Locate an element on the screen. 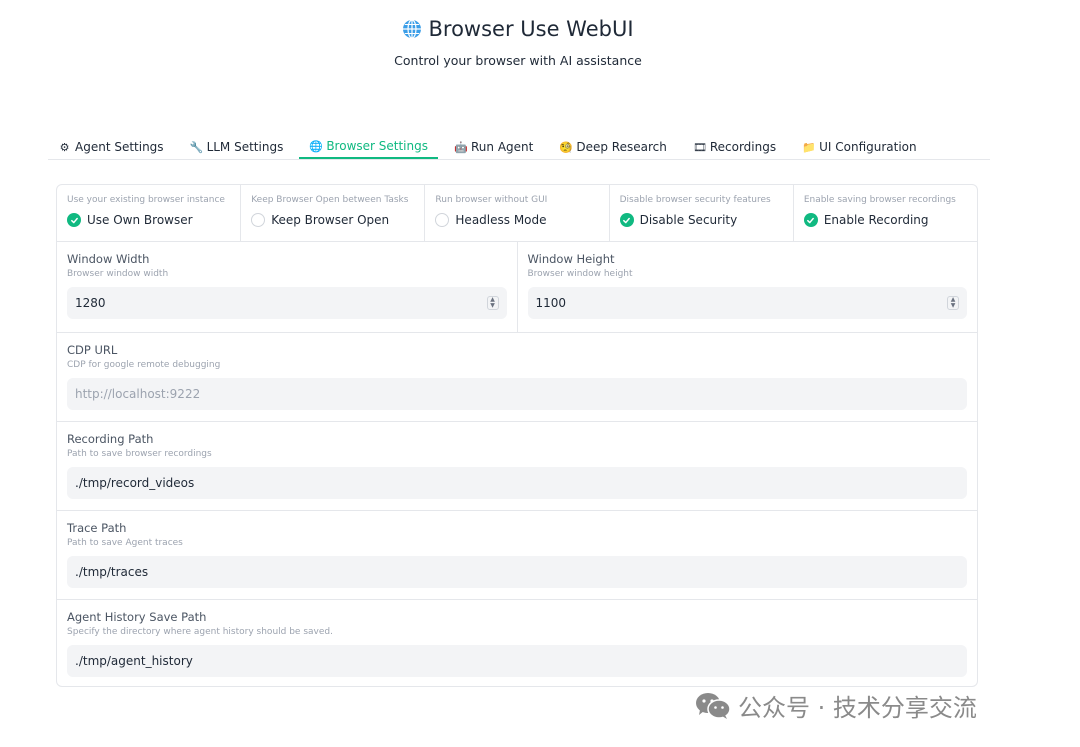 The image size is (1080, 747). globe-icon is located at coordinates (412, 29).